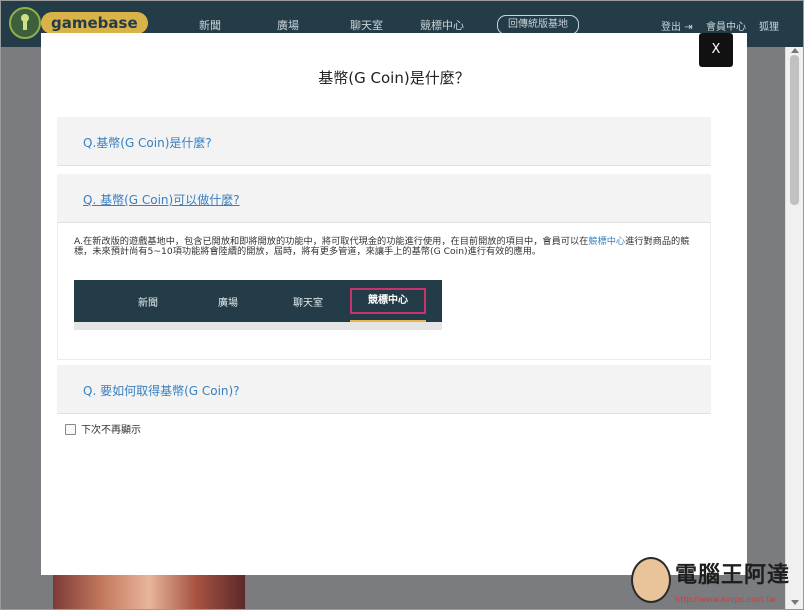 This screenshot has height=610, width=804. Describe the element at coordinates (794, 328) in the screenshot. I see `page-scrollbar` at that location.